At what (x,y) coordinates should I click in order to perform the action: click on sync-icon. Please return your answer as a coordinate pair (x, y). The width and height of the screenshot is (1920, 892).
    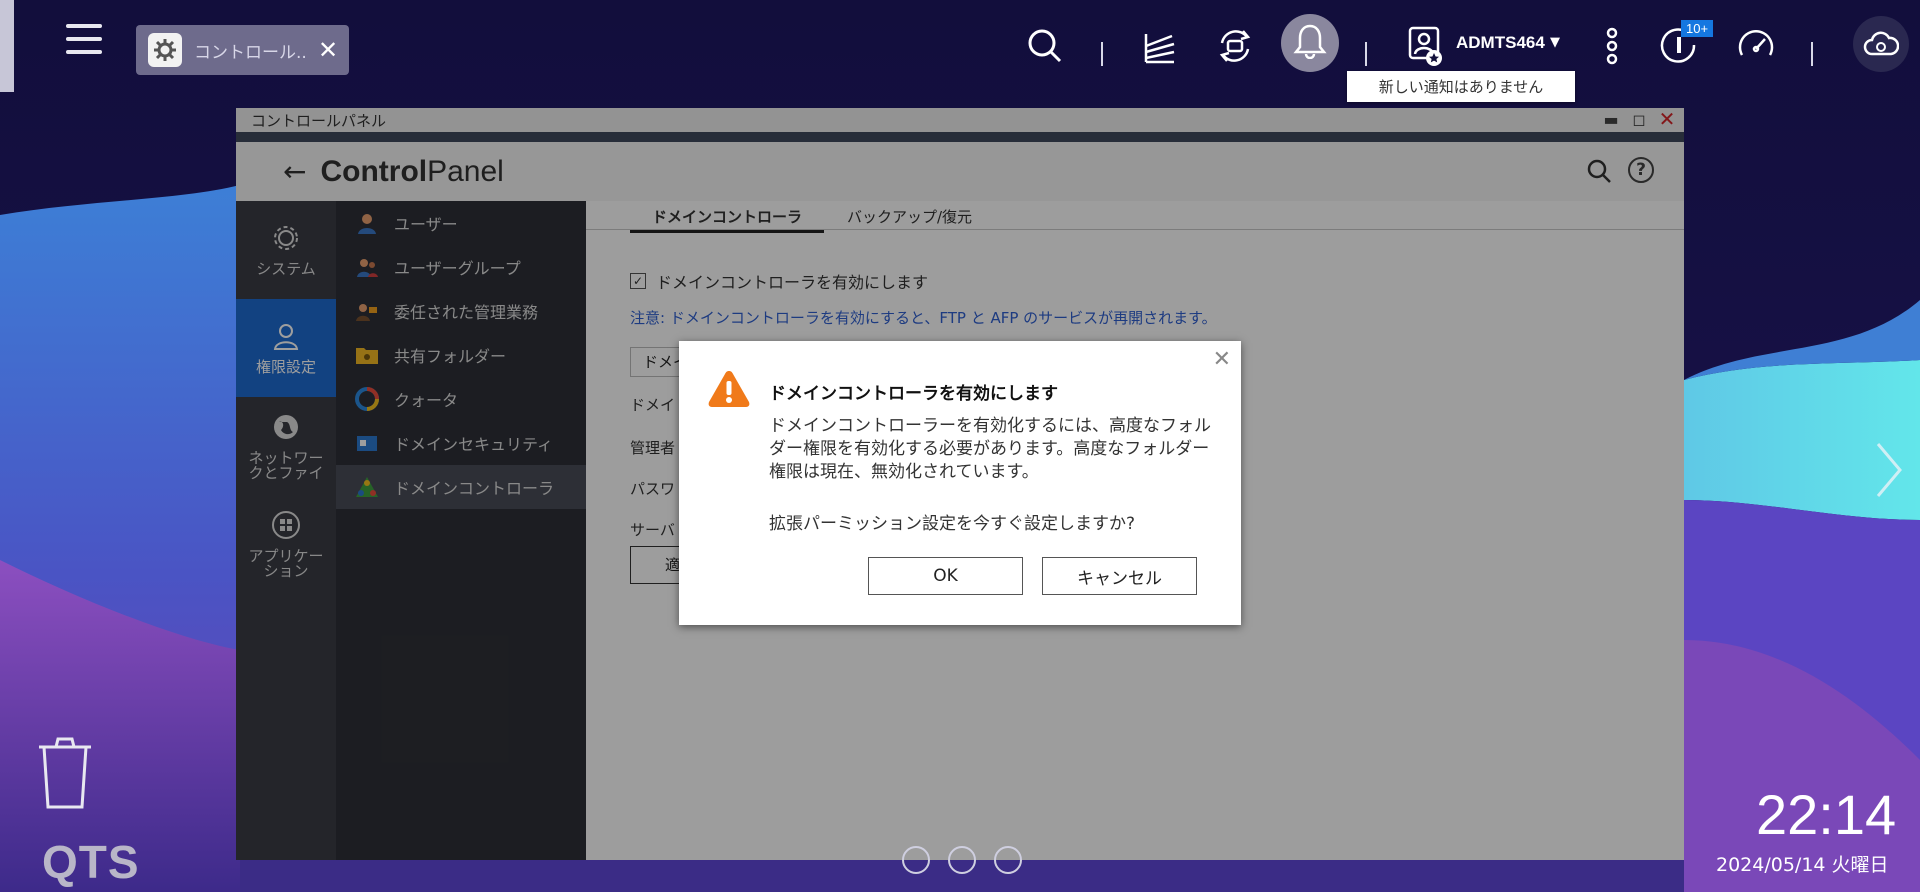
    Looking at the image, I should click on (1235, 46).